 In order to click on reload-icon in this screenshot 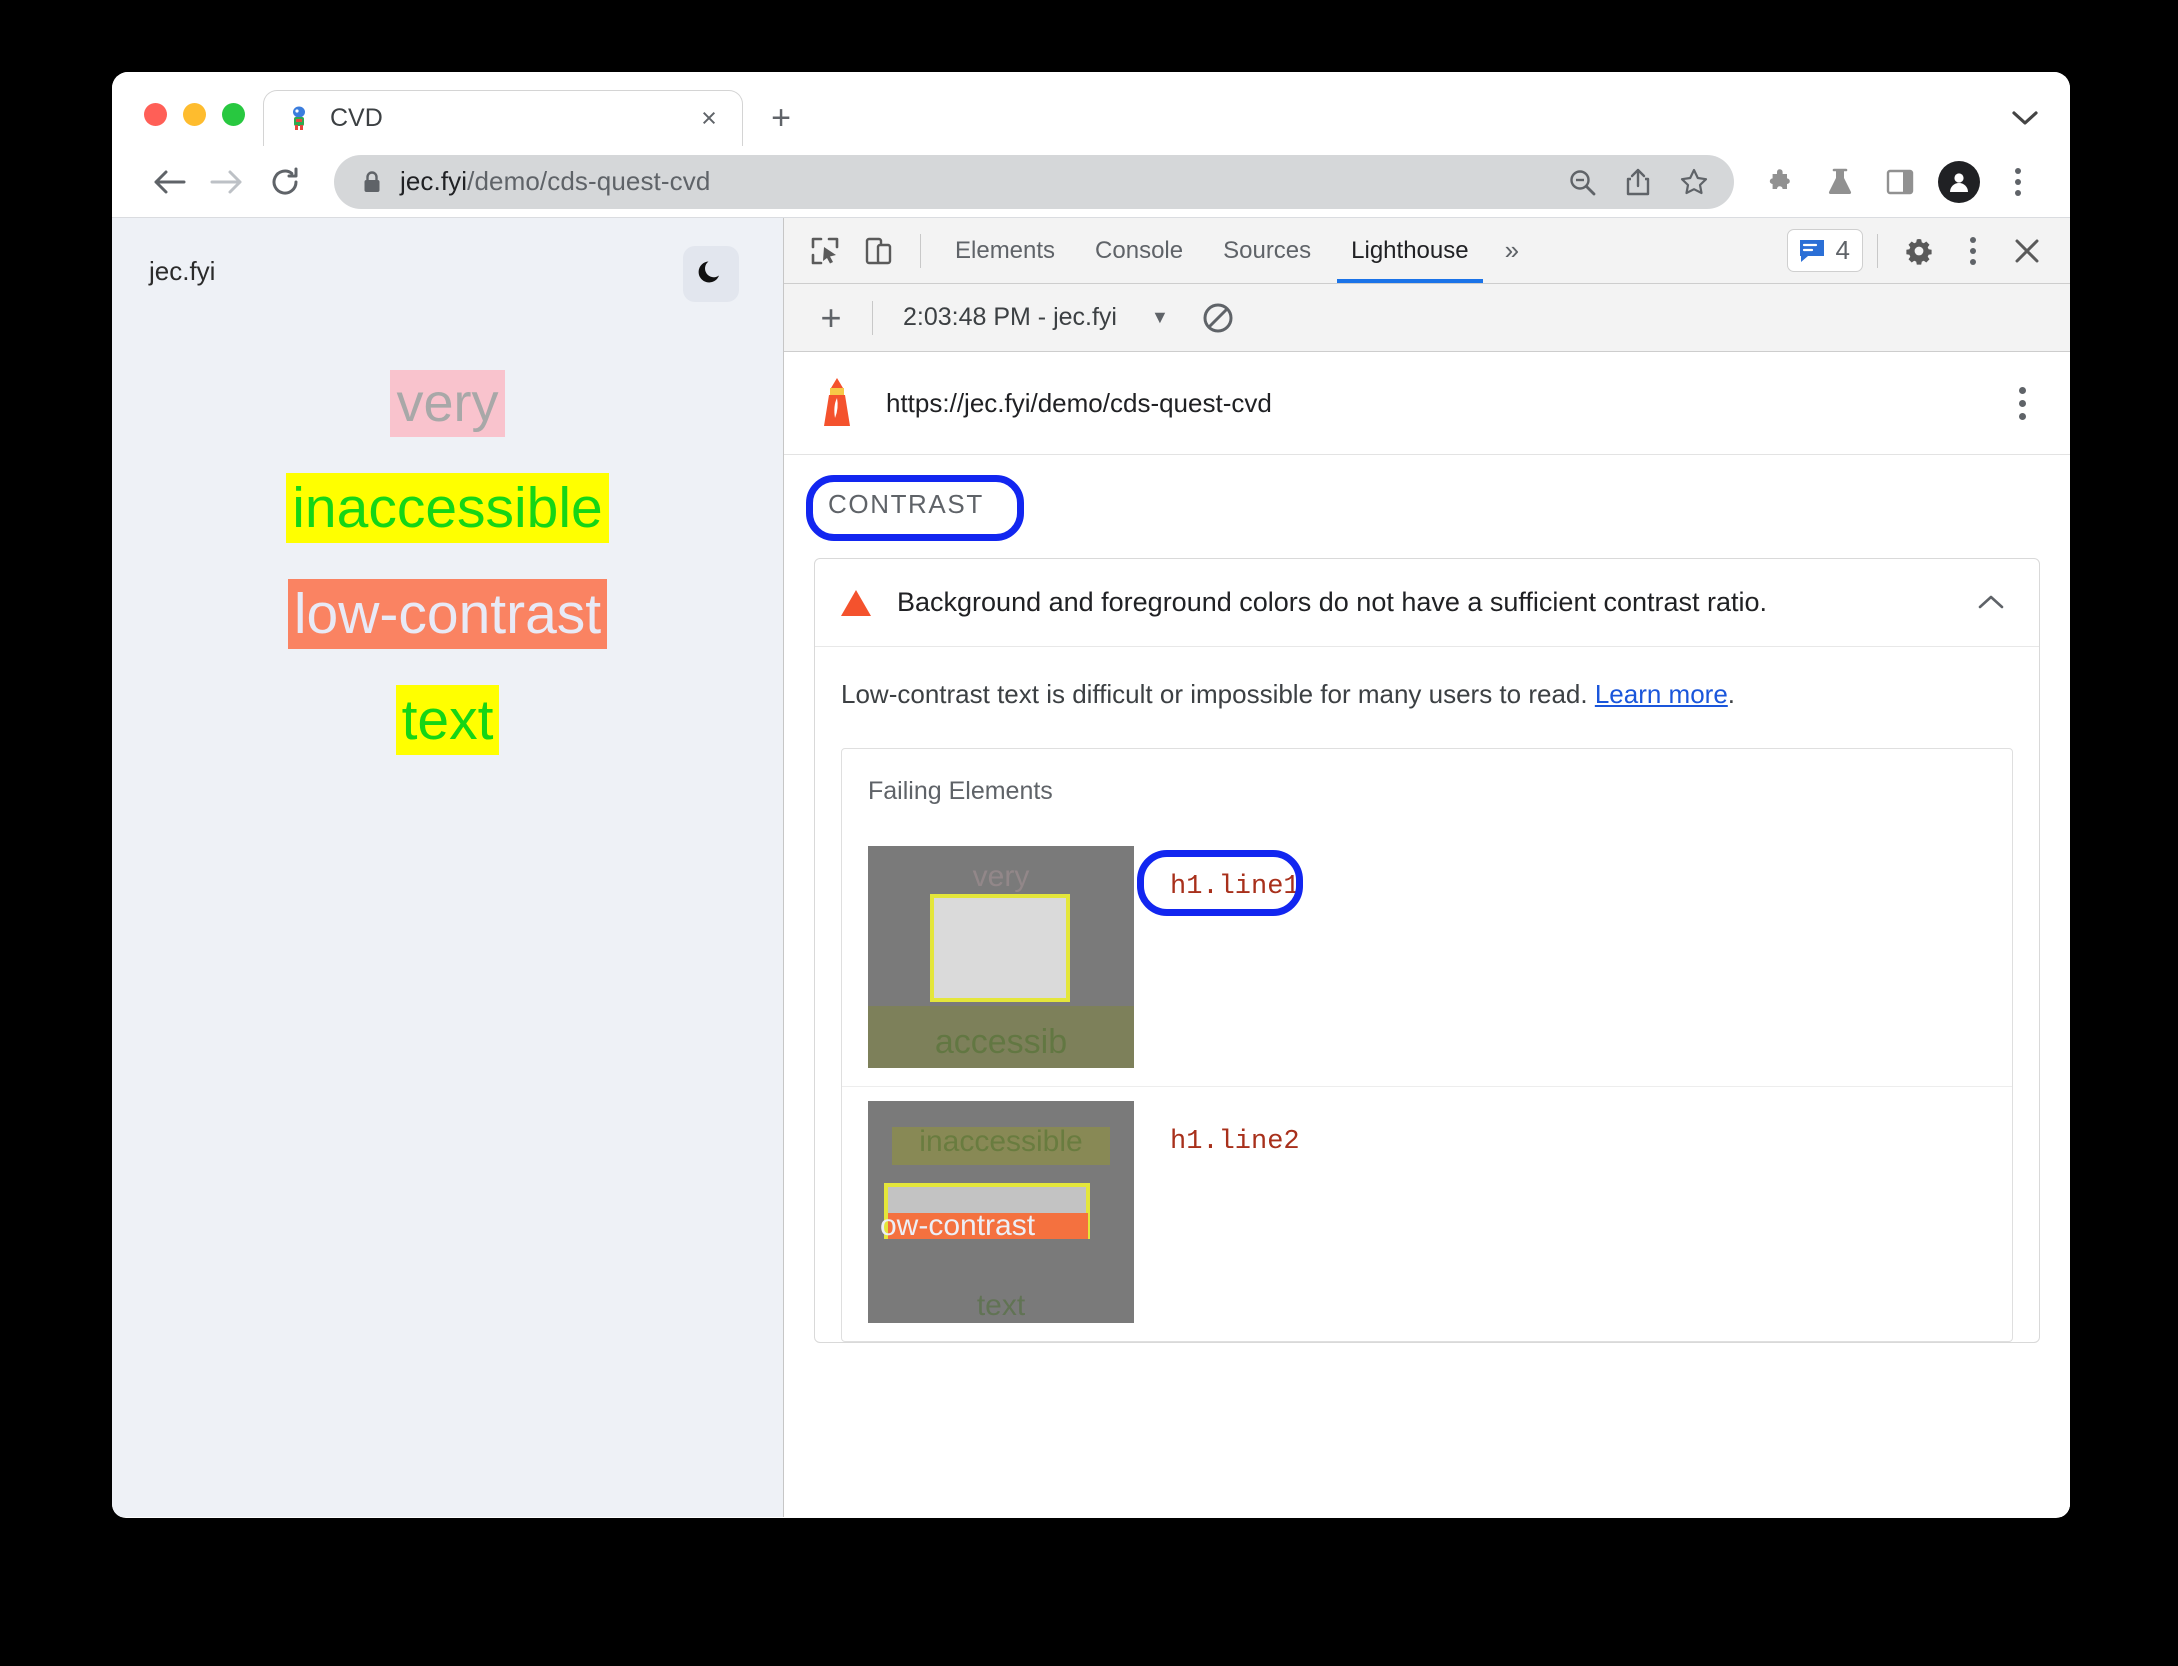, I will do `click(285, 180)`.